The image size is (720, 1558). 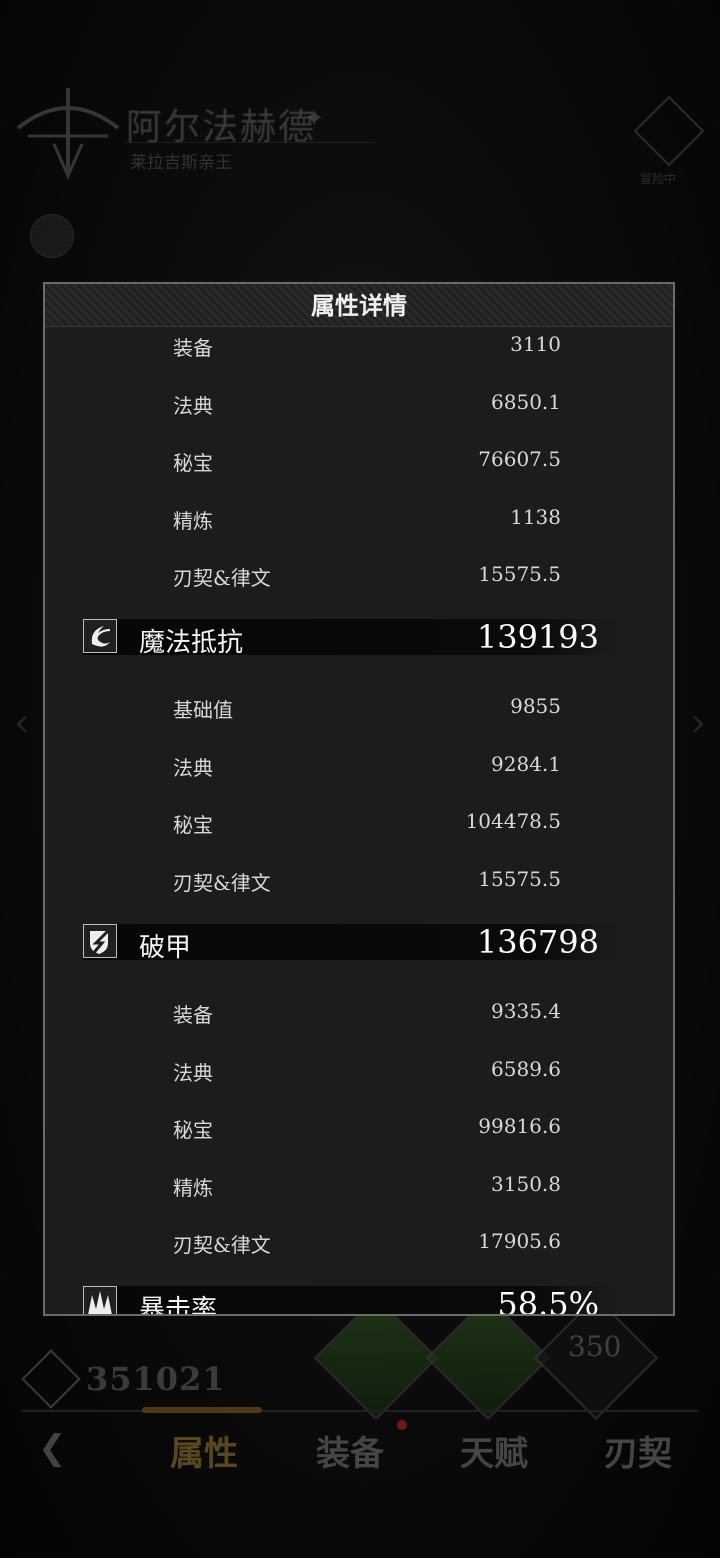 What do you see at coordinates (535, 344) in the screenshot?
I see `row-value: 3110` at bounding box center [535, 344].